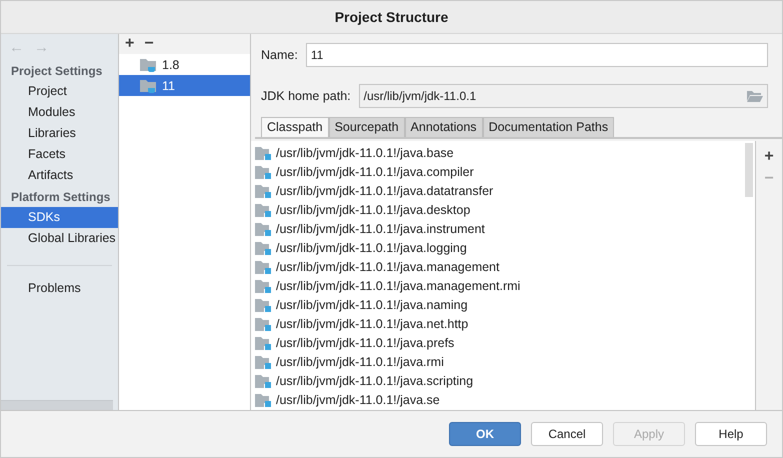  Describe the element at coordinates (59, 238) in the screenshot. I see `sidebar-item: Global Libraries` at that location.